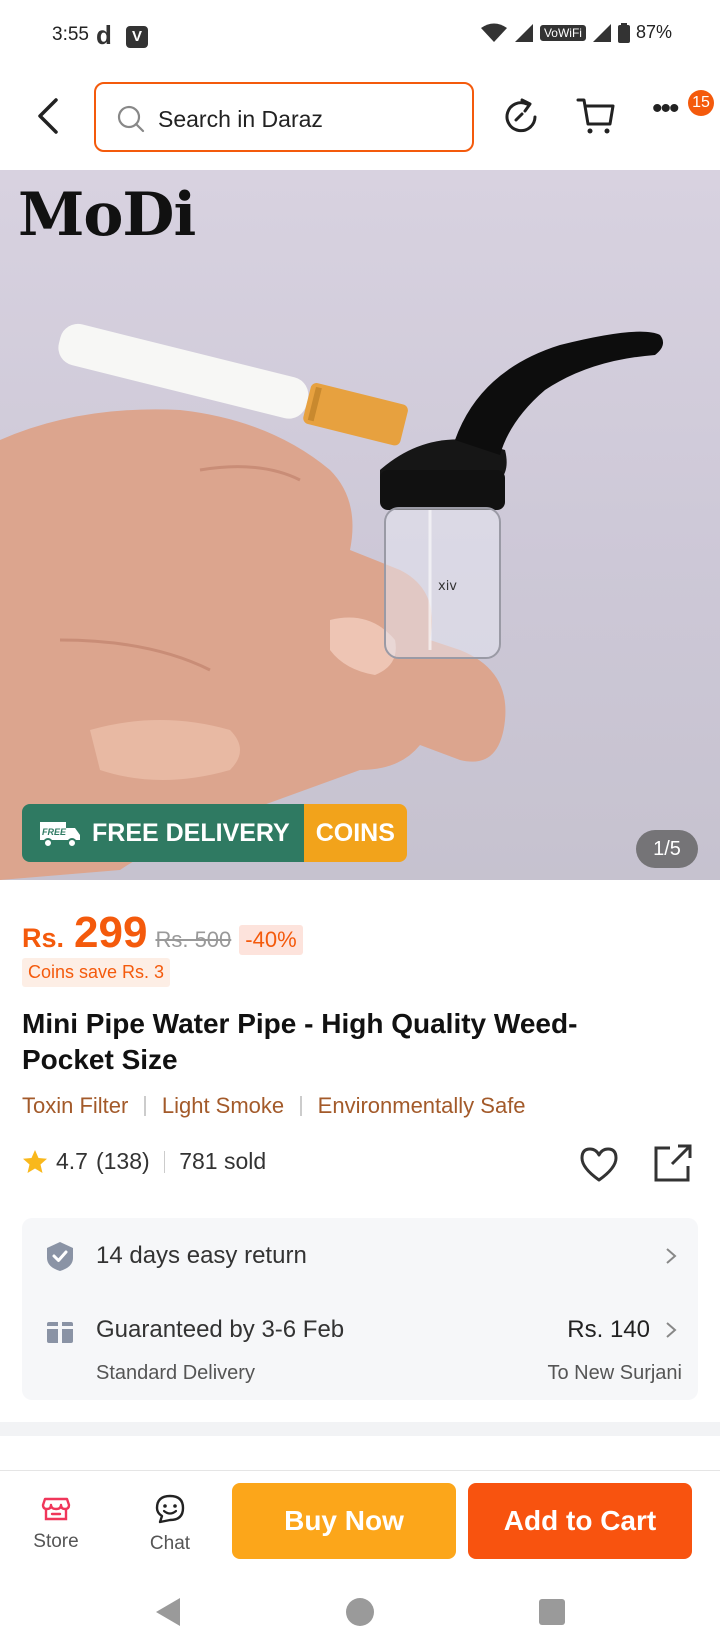 The image size is (720, 1650). What do you see at coordinates (493, 32) in the screenshot?
I see `wifi-icon` at bounding box center [493, 32].